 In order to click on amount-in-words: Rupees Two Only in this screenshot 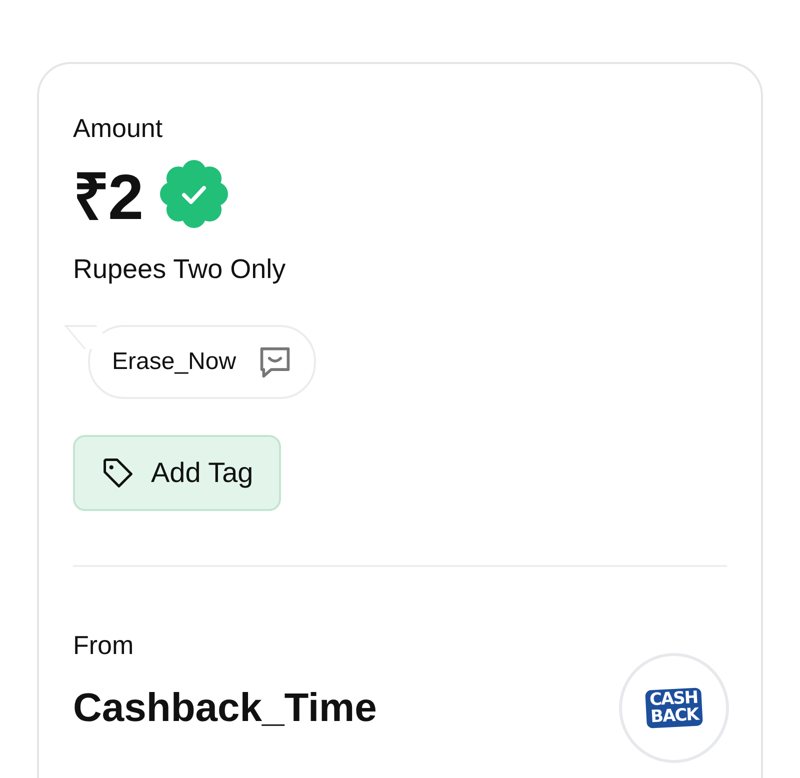, I will do `click(180, 269)`.